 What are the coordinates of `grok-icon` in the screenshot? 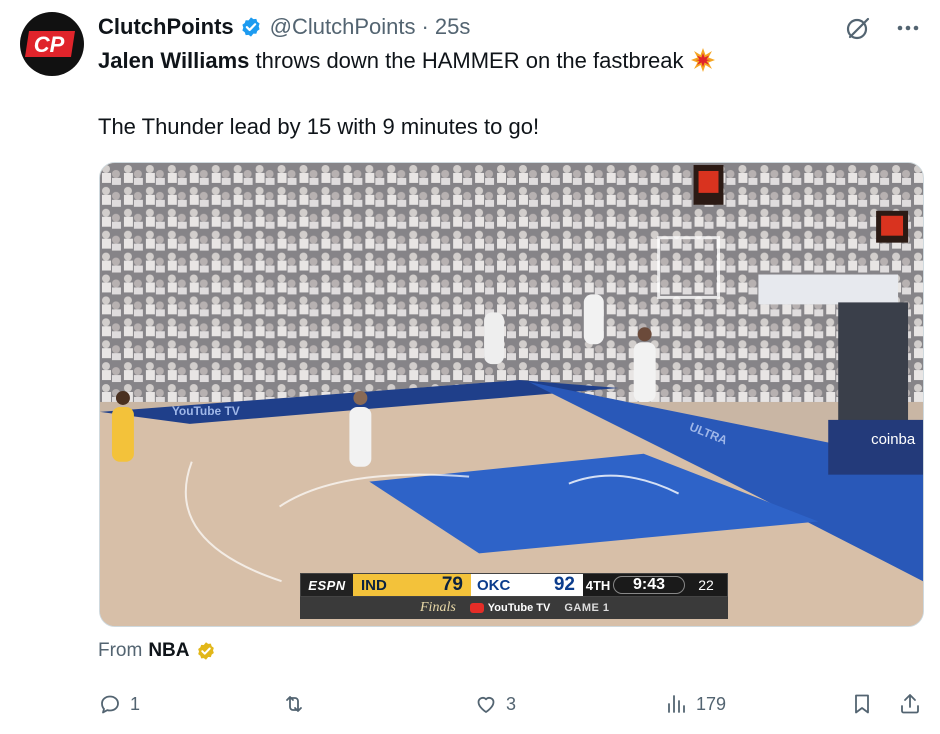 It's located at (858, 28).